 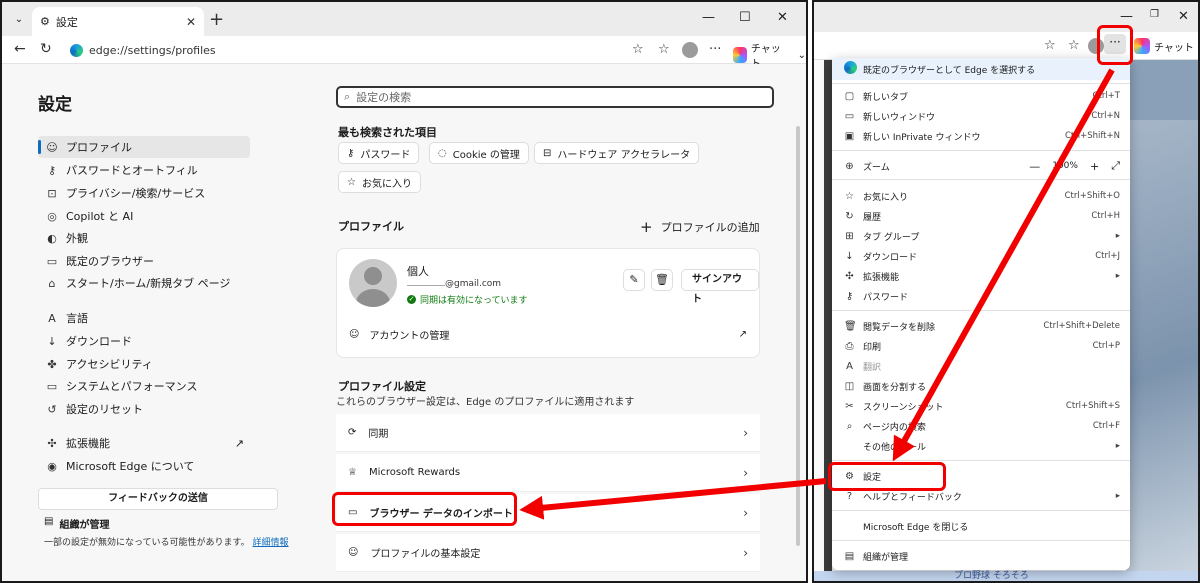 I want to click on sidebar-item-language: A 言語, so click(x=144, y=318).